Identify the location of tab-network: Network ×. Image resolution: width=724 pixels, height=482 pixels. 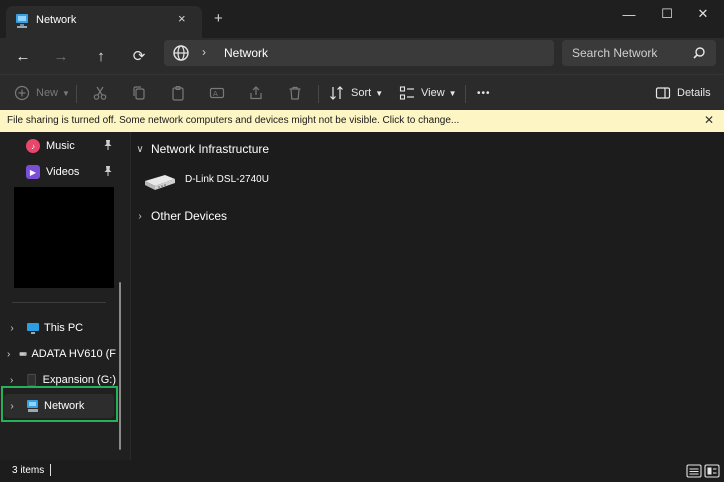
(104, 22).